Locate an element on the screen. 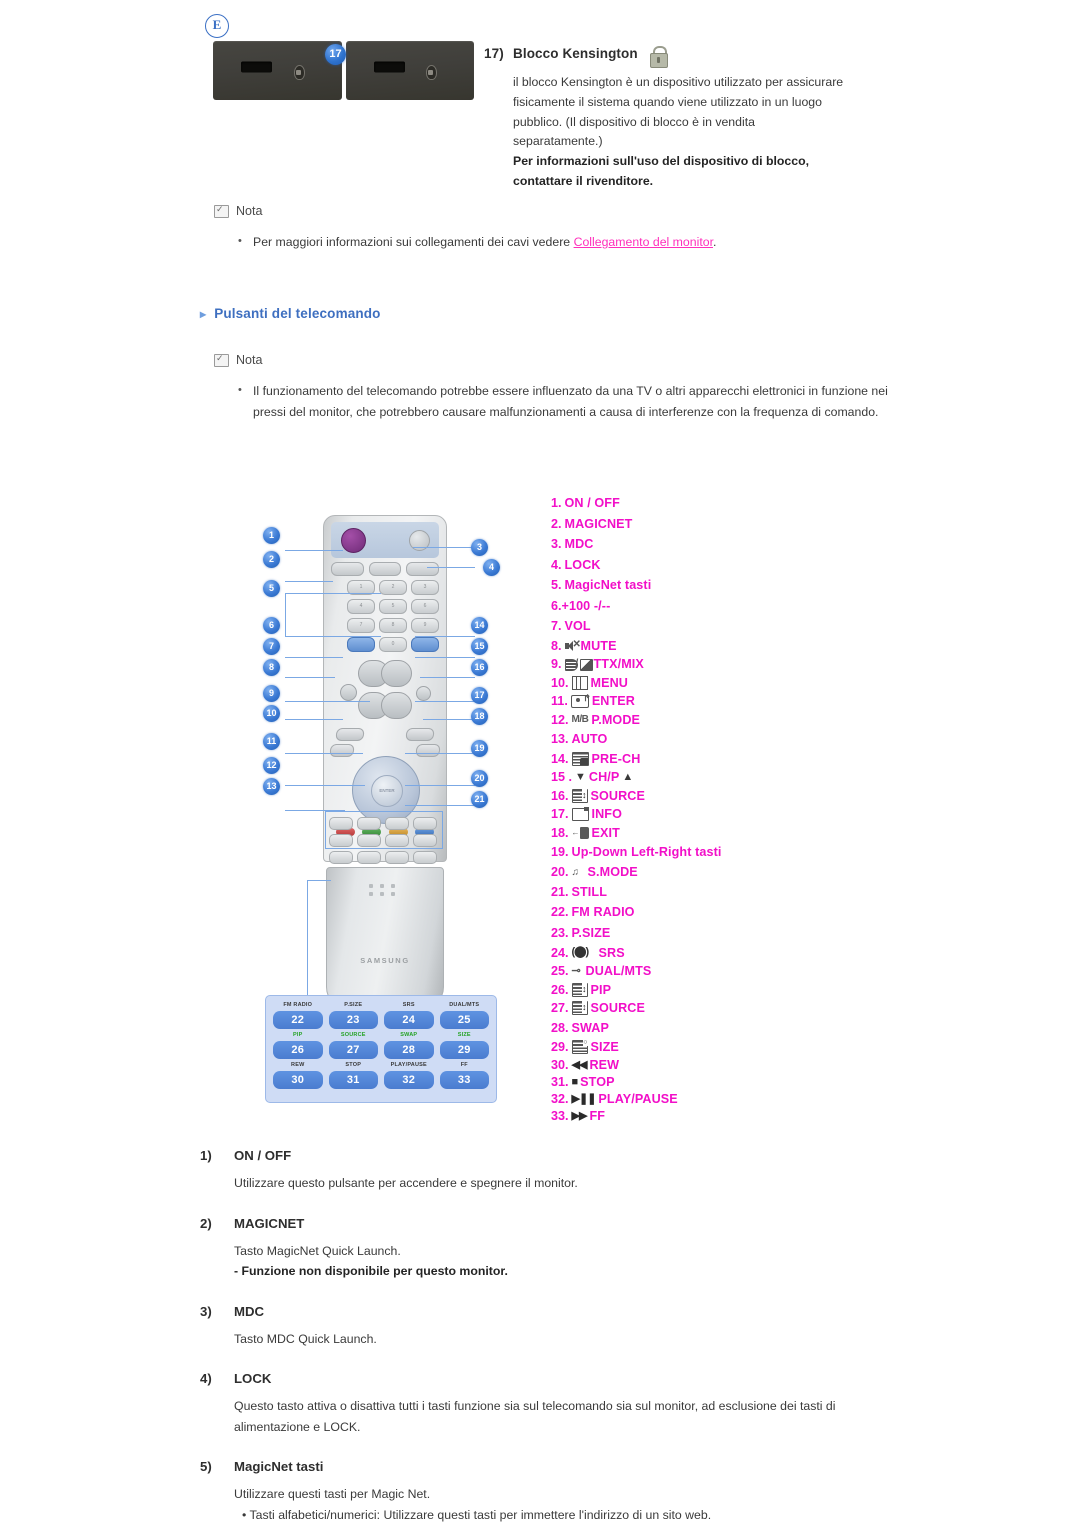 This screenshot has width=1080, height=1528. legend-item-8: 8. ✕ MUTE is located at coordinates (681, 646).